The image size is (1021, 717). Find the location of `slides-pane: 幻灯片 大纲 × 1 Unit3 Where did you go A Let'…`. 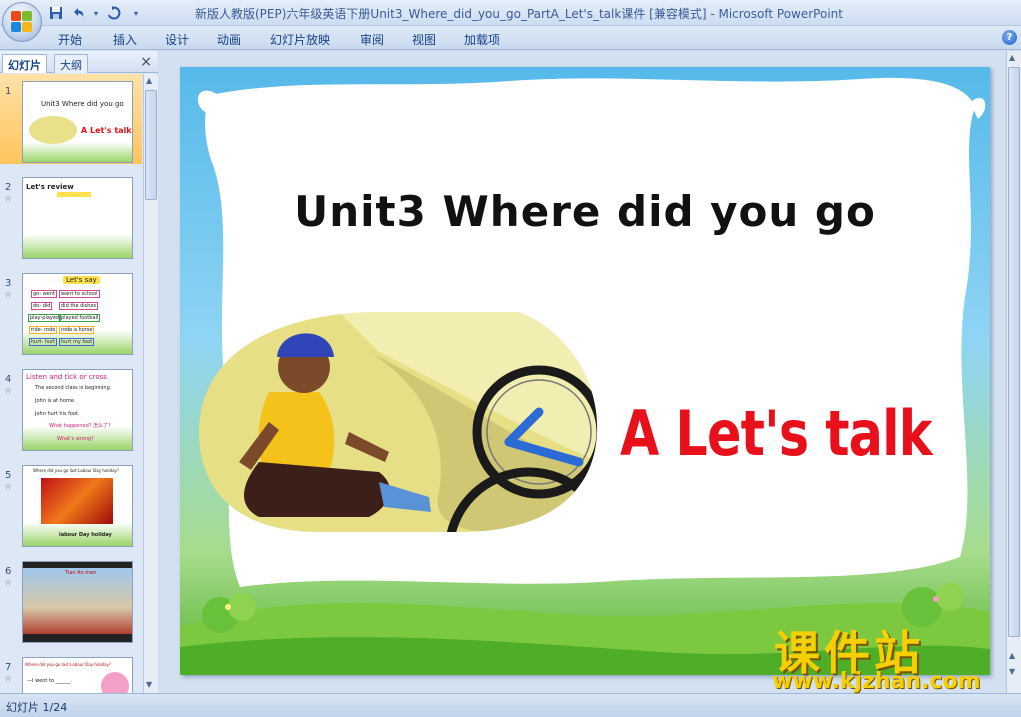

slides-pane: 幻灯片 大纲 × 1 Unit3 Where did you go A Let'… is located at coordinates (79, 372).